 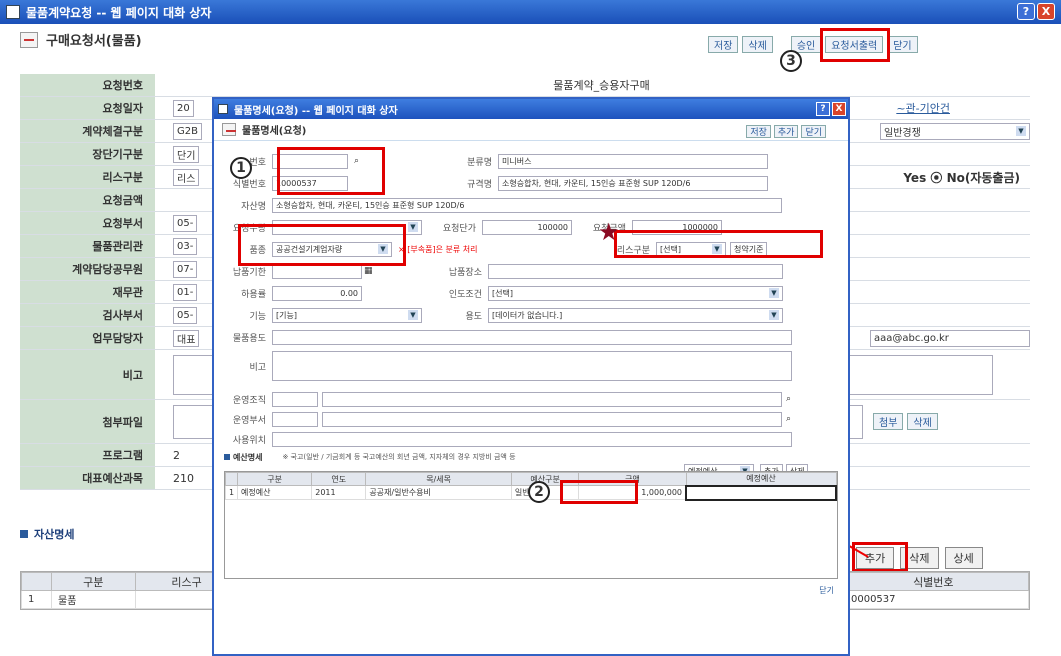 I want to click on grid-cell, so click(x=761, y=492).